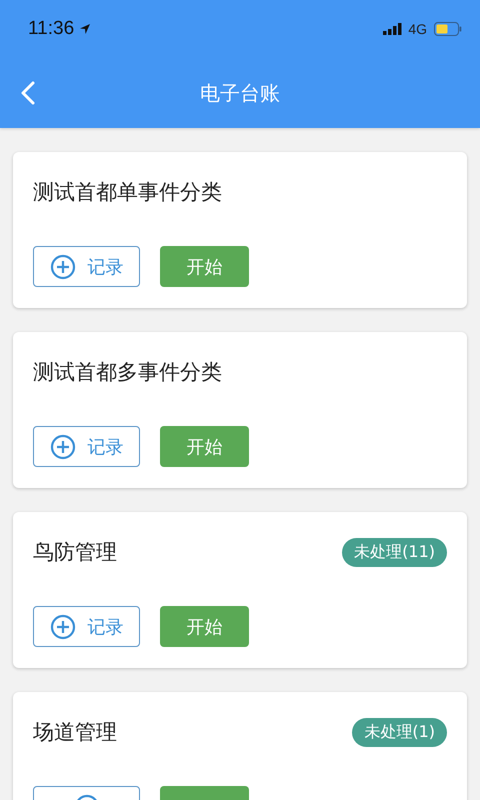 The width and height of the screenshot is (480, 800). I want to click on pending-badge: 未处理(1), so click(399, 732).